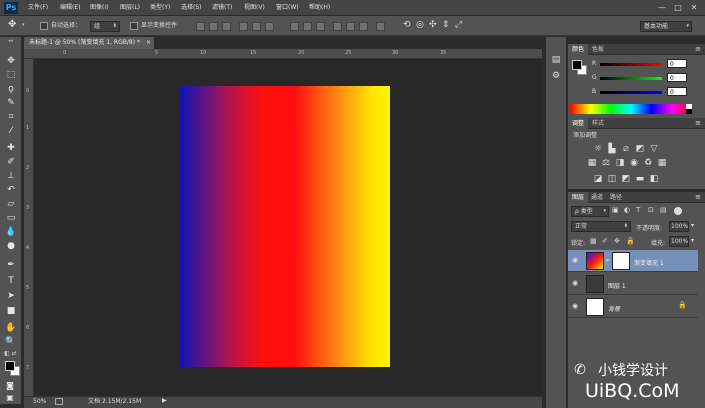 The width and height of the screenshot is (705, 408). Describe the element at coordinates (319, 8) in the screenshot. I see `menu-help: 帮助(H)` at that location.